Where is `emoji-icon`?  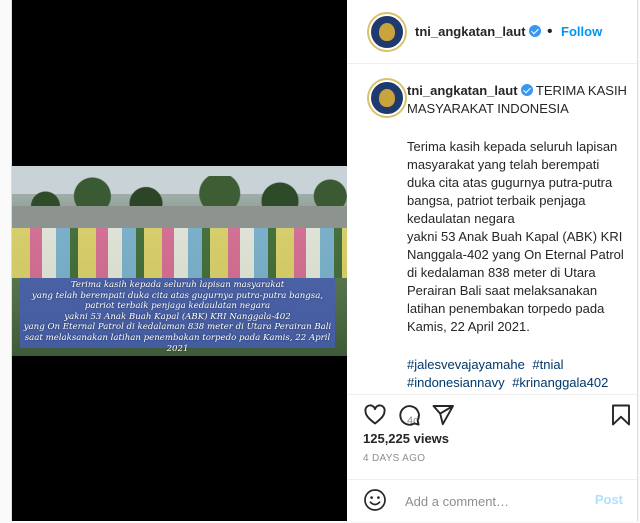 emoji-icon is located at coordinates (375, 500).